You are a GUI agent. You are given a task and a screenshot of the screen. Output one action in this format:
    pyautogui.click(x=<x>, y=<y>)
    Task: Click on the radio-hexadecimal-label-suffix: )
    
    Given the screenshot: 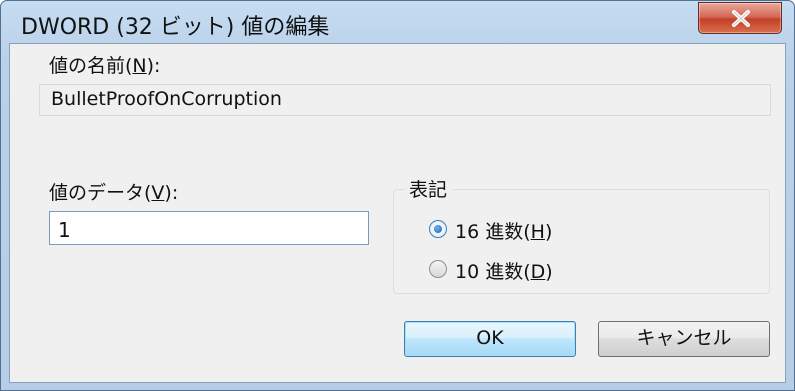 What is the action you would take?
    pyautogui.click(x=548, y=232)
    